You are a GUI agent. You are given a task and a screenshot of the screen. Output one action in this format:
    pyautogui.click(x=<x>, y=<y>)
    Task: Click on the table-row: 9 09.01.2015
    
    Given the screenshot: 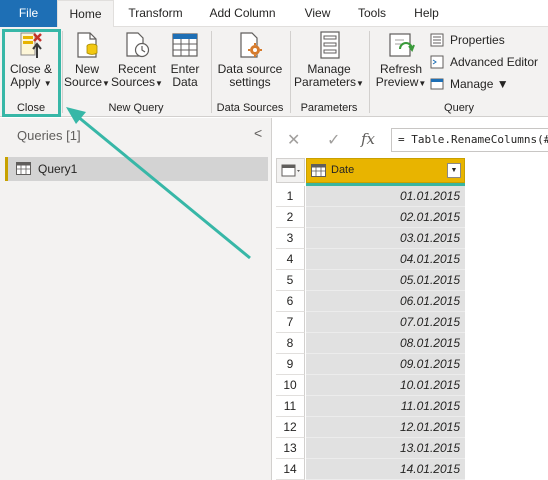 What is the action you would take?
    pyautogui.click(x=370, y=364)
    